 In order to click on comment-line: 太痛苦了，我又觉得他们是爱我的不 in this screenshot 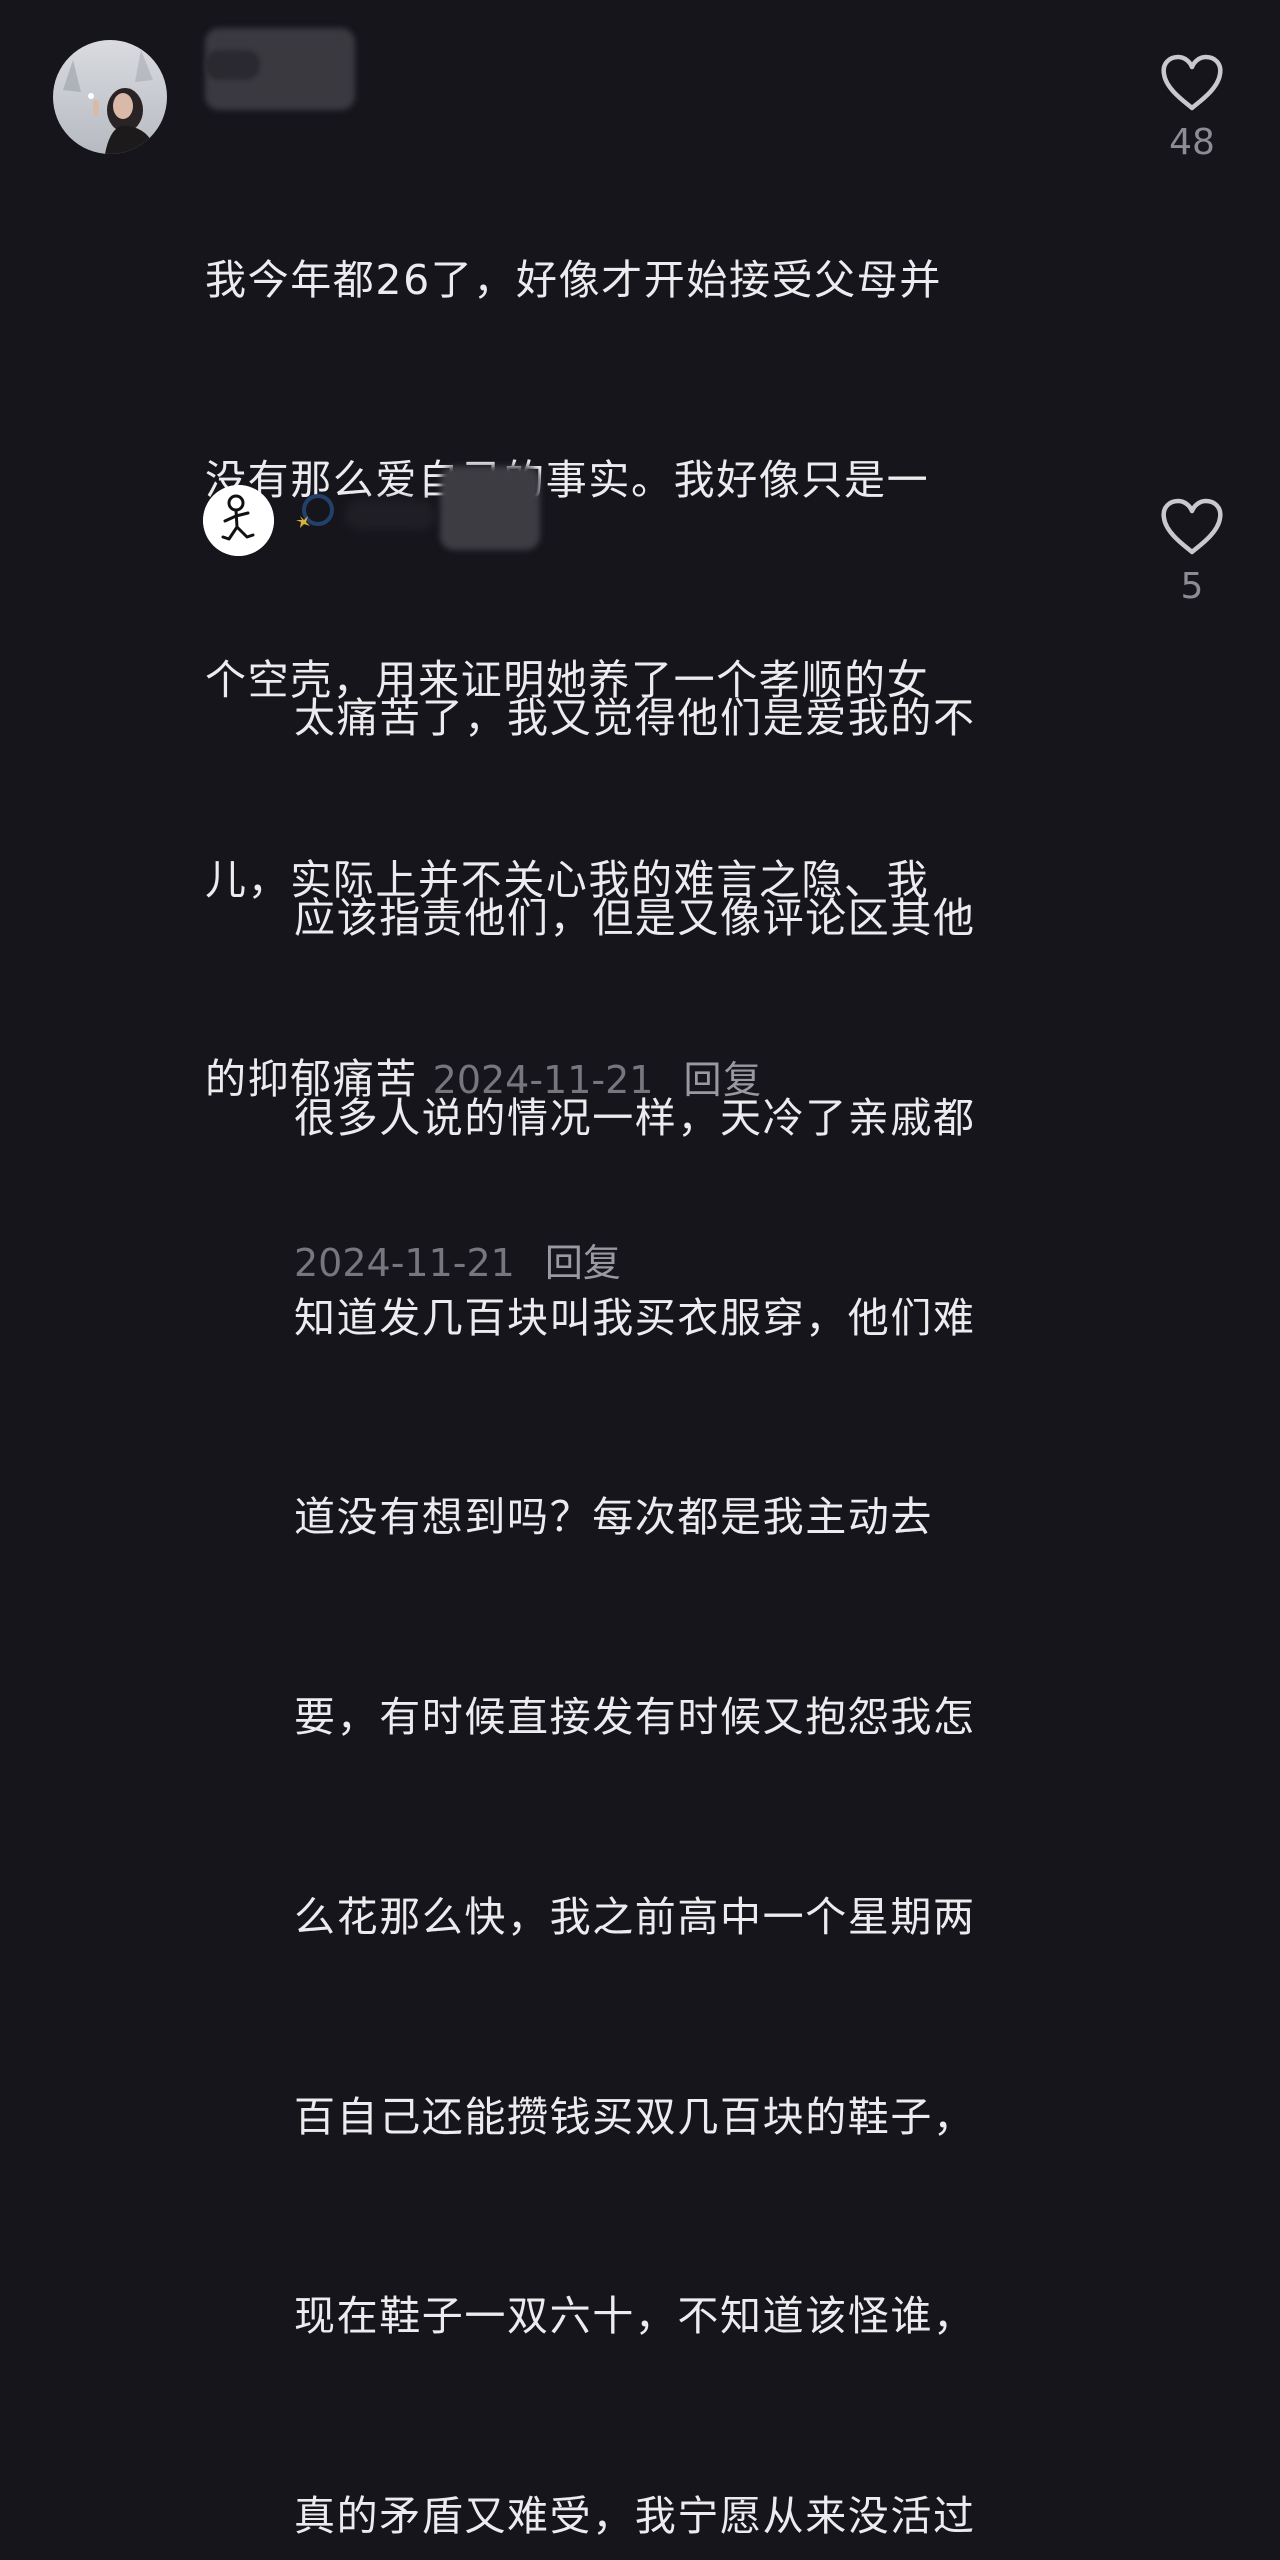, I will do `click(635, 718)`.